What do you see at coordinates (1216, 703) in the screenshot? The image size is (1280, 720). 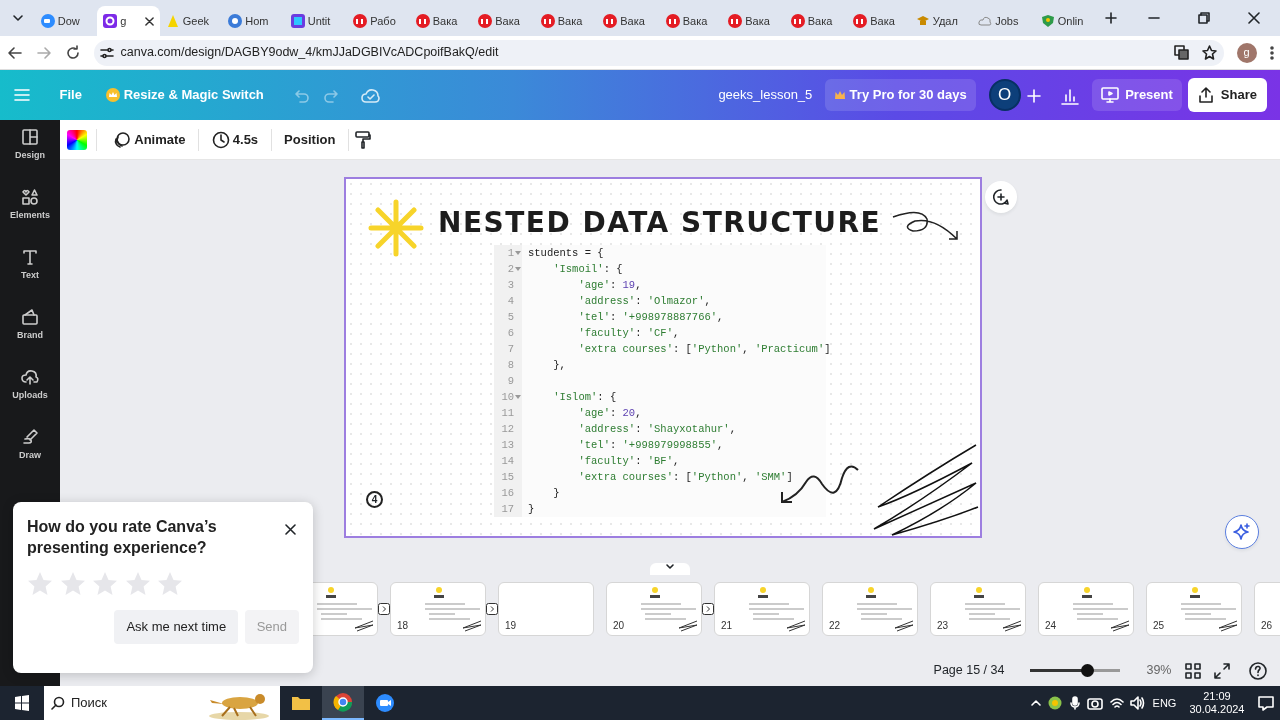 I see `clock: 21:09 30.04.2024` at bounding box center [1216, 703].